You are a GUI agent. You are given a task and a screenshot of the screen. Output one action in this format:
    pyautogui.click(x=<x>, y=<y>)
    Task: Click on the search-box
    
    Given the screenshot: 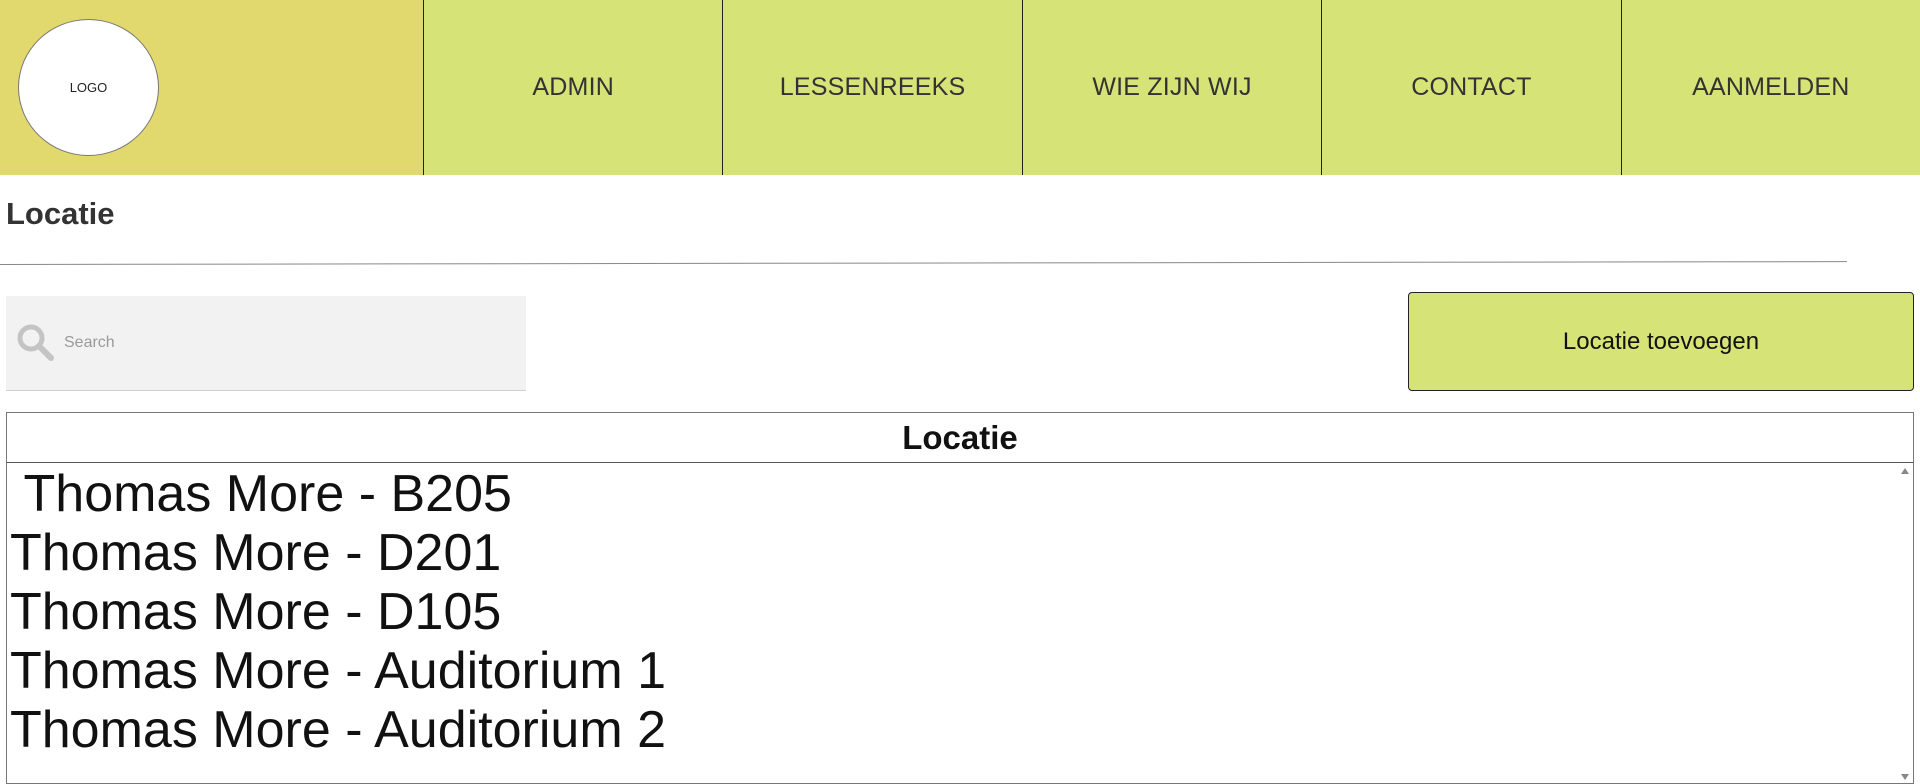 What is the action you would take?
    pyautogui.click(x=266, y=343)
    